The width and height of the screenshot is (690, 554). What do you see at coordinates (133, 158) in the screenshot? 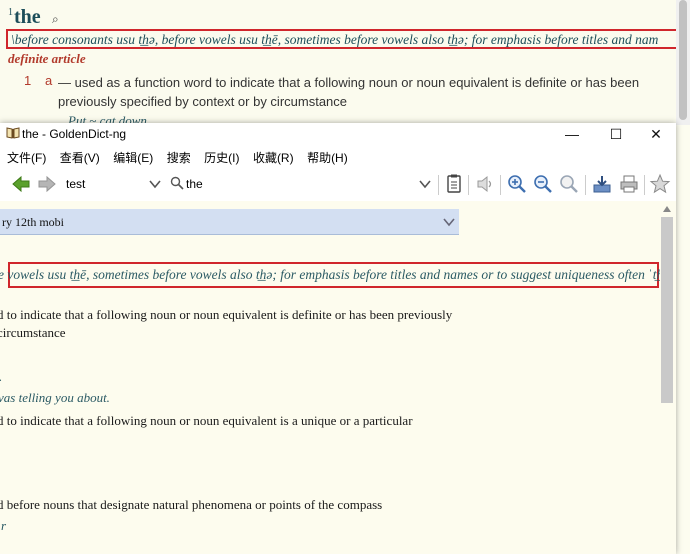
I see `menu-edit: 编辑(E)` at bounding box center [133, 158].